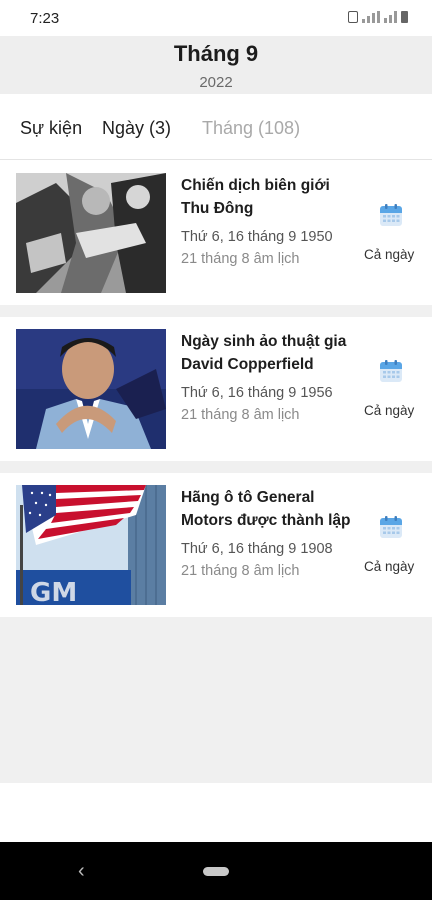 This screenshot has height=900, width=432. I want to click on event-title: Chiến dịch biên giới Thu Đông, so click(255, 197).